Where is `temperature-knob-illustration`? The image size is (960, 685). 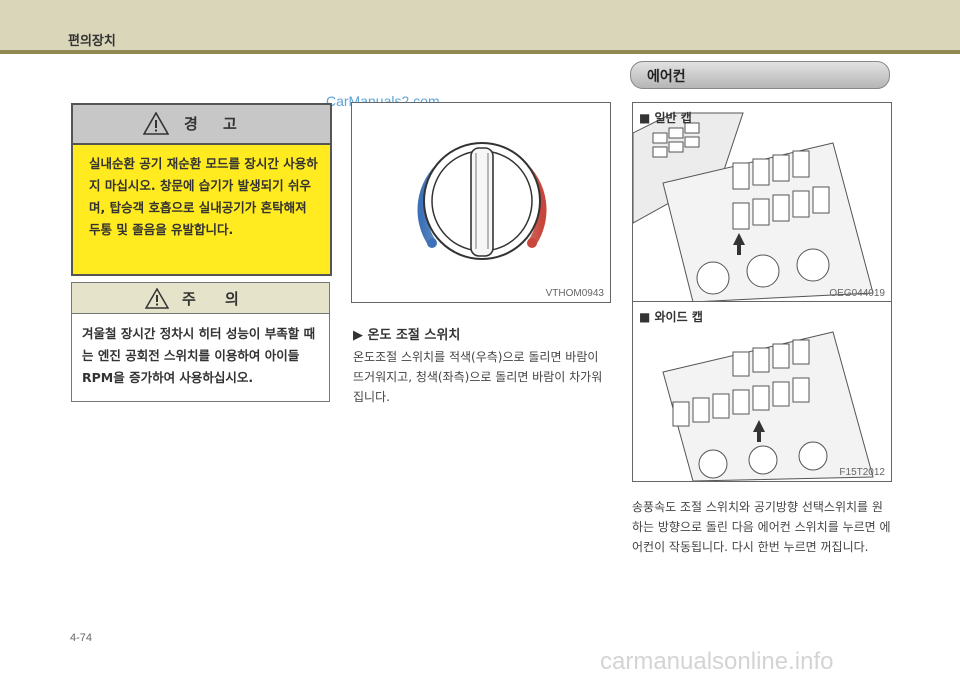
temperature-knob-illustration is located at coordinates (482, 201).